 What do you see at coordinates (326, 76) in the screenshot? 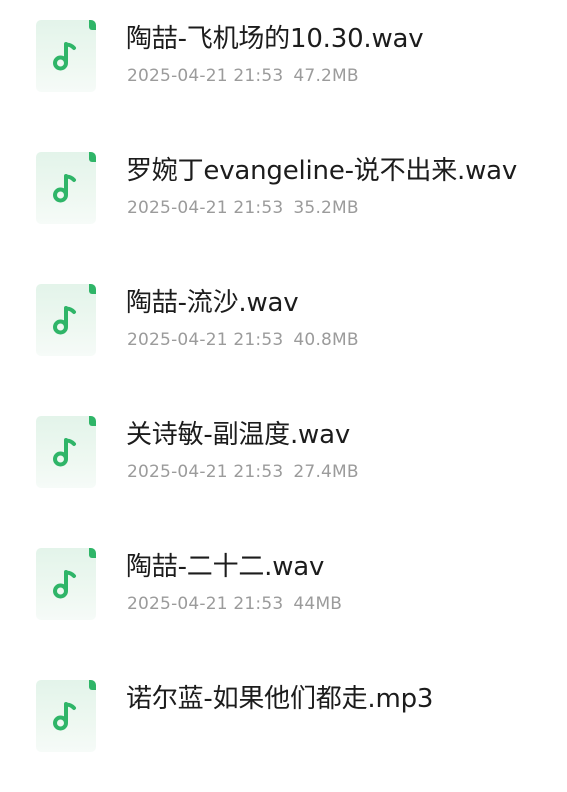
I see `file-size: 47.2MB` at bounding box center [326, 76].